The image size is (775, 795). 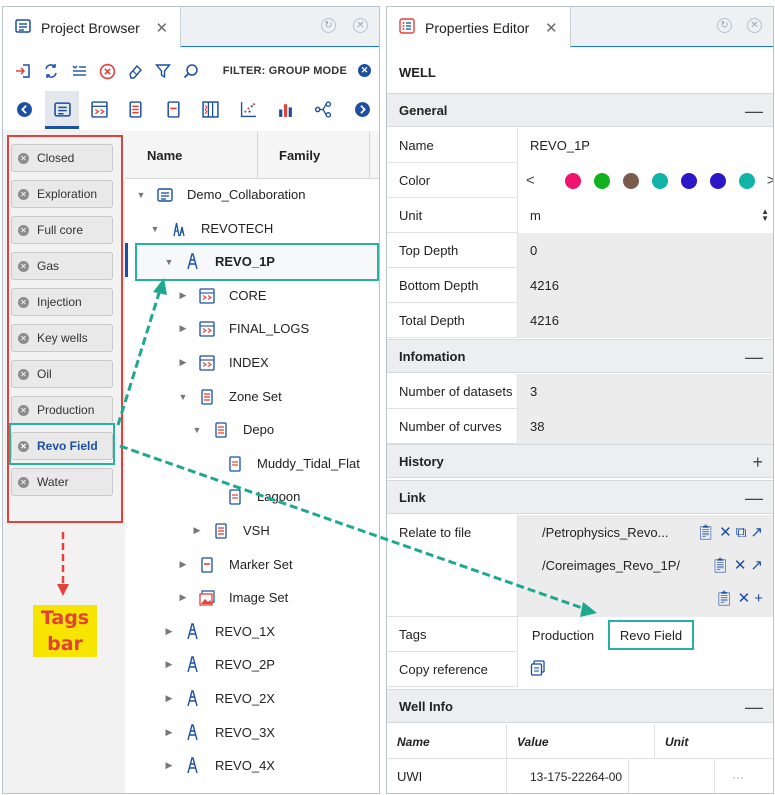 What do you see at coordinates (645, 215) in the screenshot?
I see `unit-select: m ▲ ▼` at bounding box center [645, 215].